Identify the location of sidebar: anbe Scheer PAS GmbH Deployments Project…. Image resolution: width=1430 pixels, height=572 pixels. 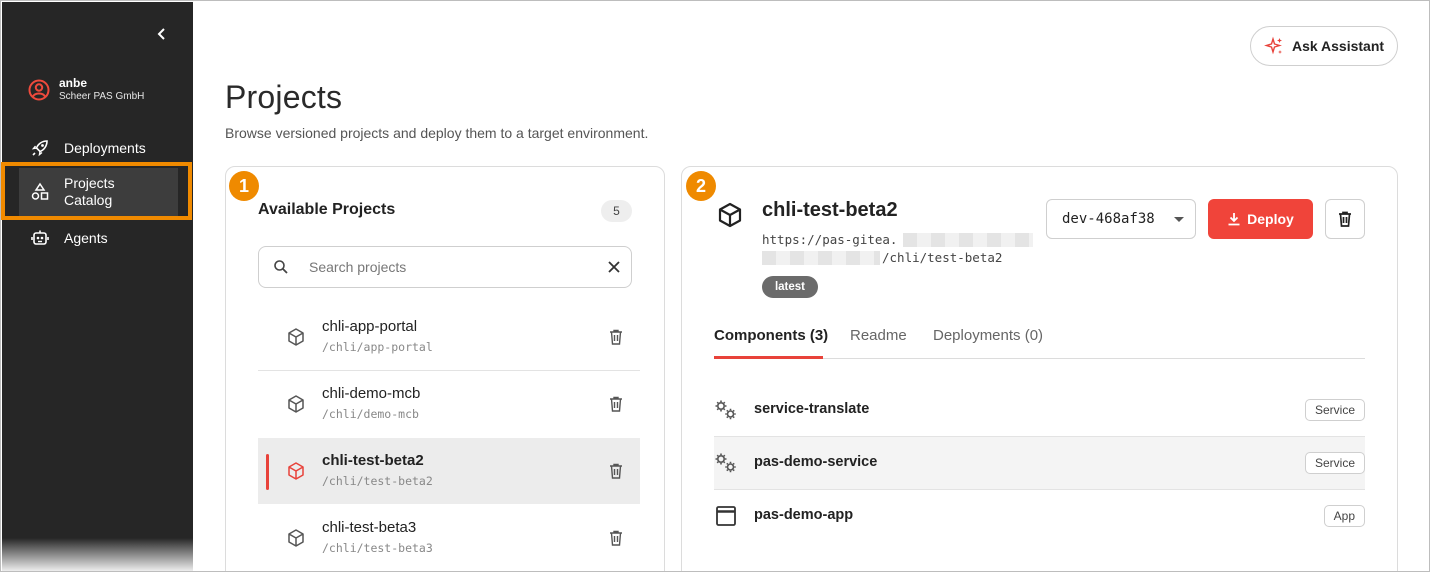
(97, 286).